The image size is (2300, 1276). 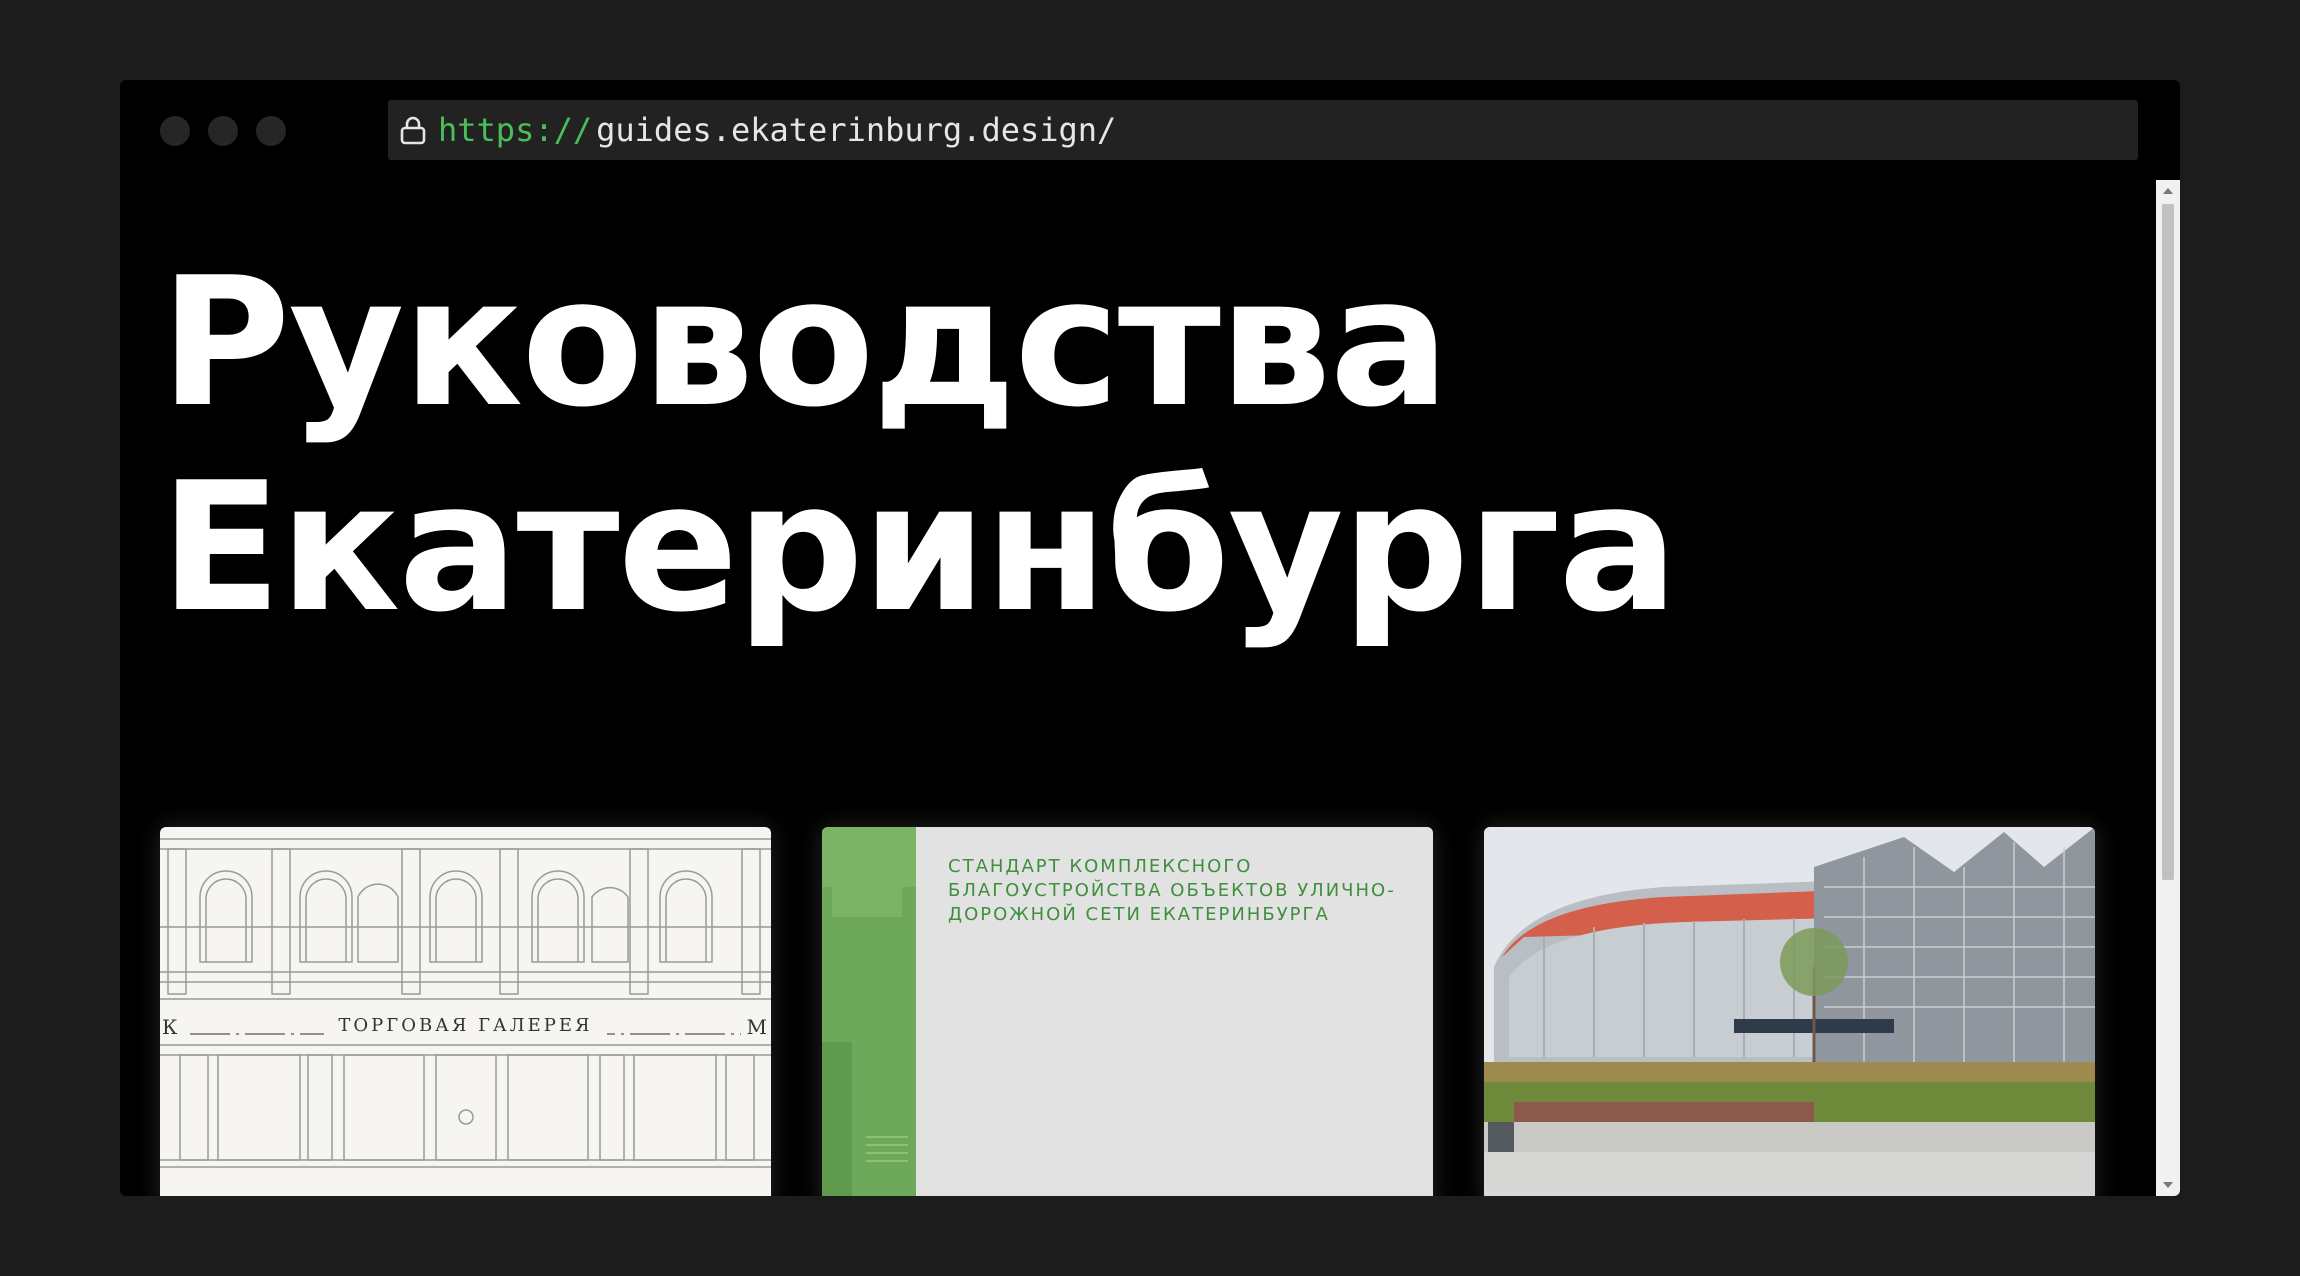 I want to click on page-title-line-1: Руководства, so click(x=805, y=342).